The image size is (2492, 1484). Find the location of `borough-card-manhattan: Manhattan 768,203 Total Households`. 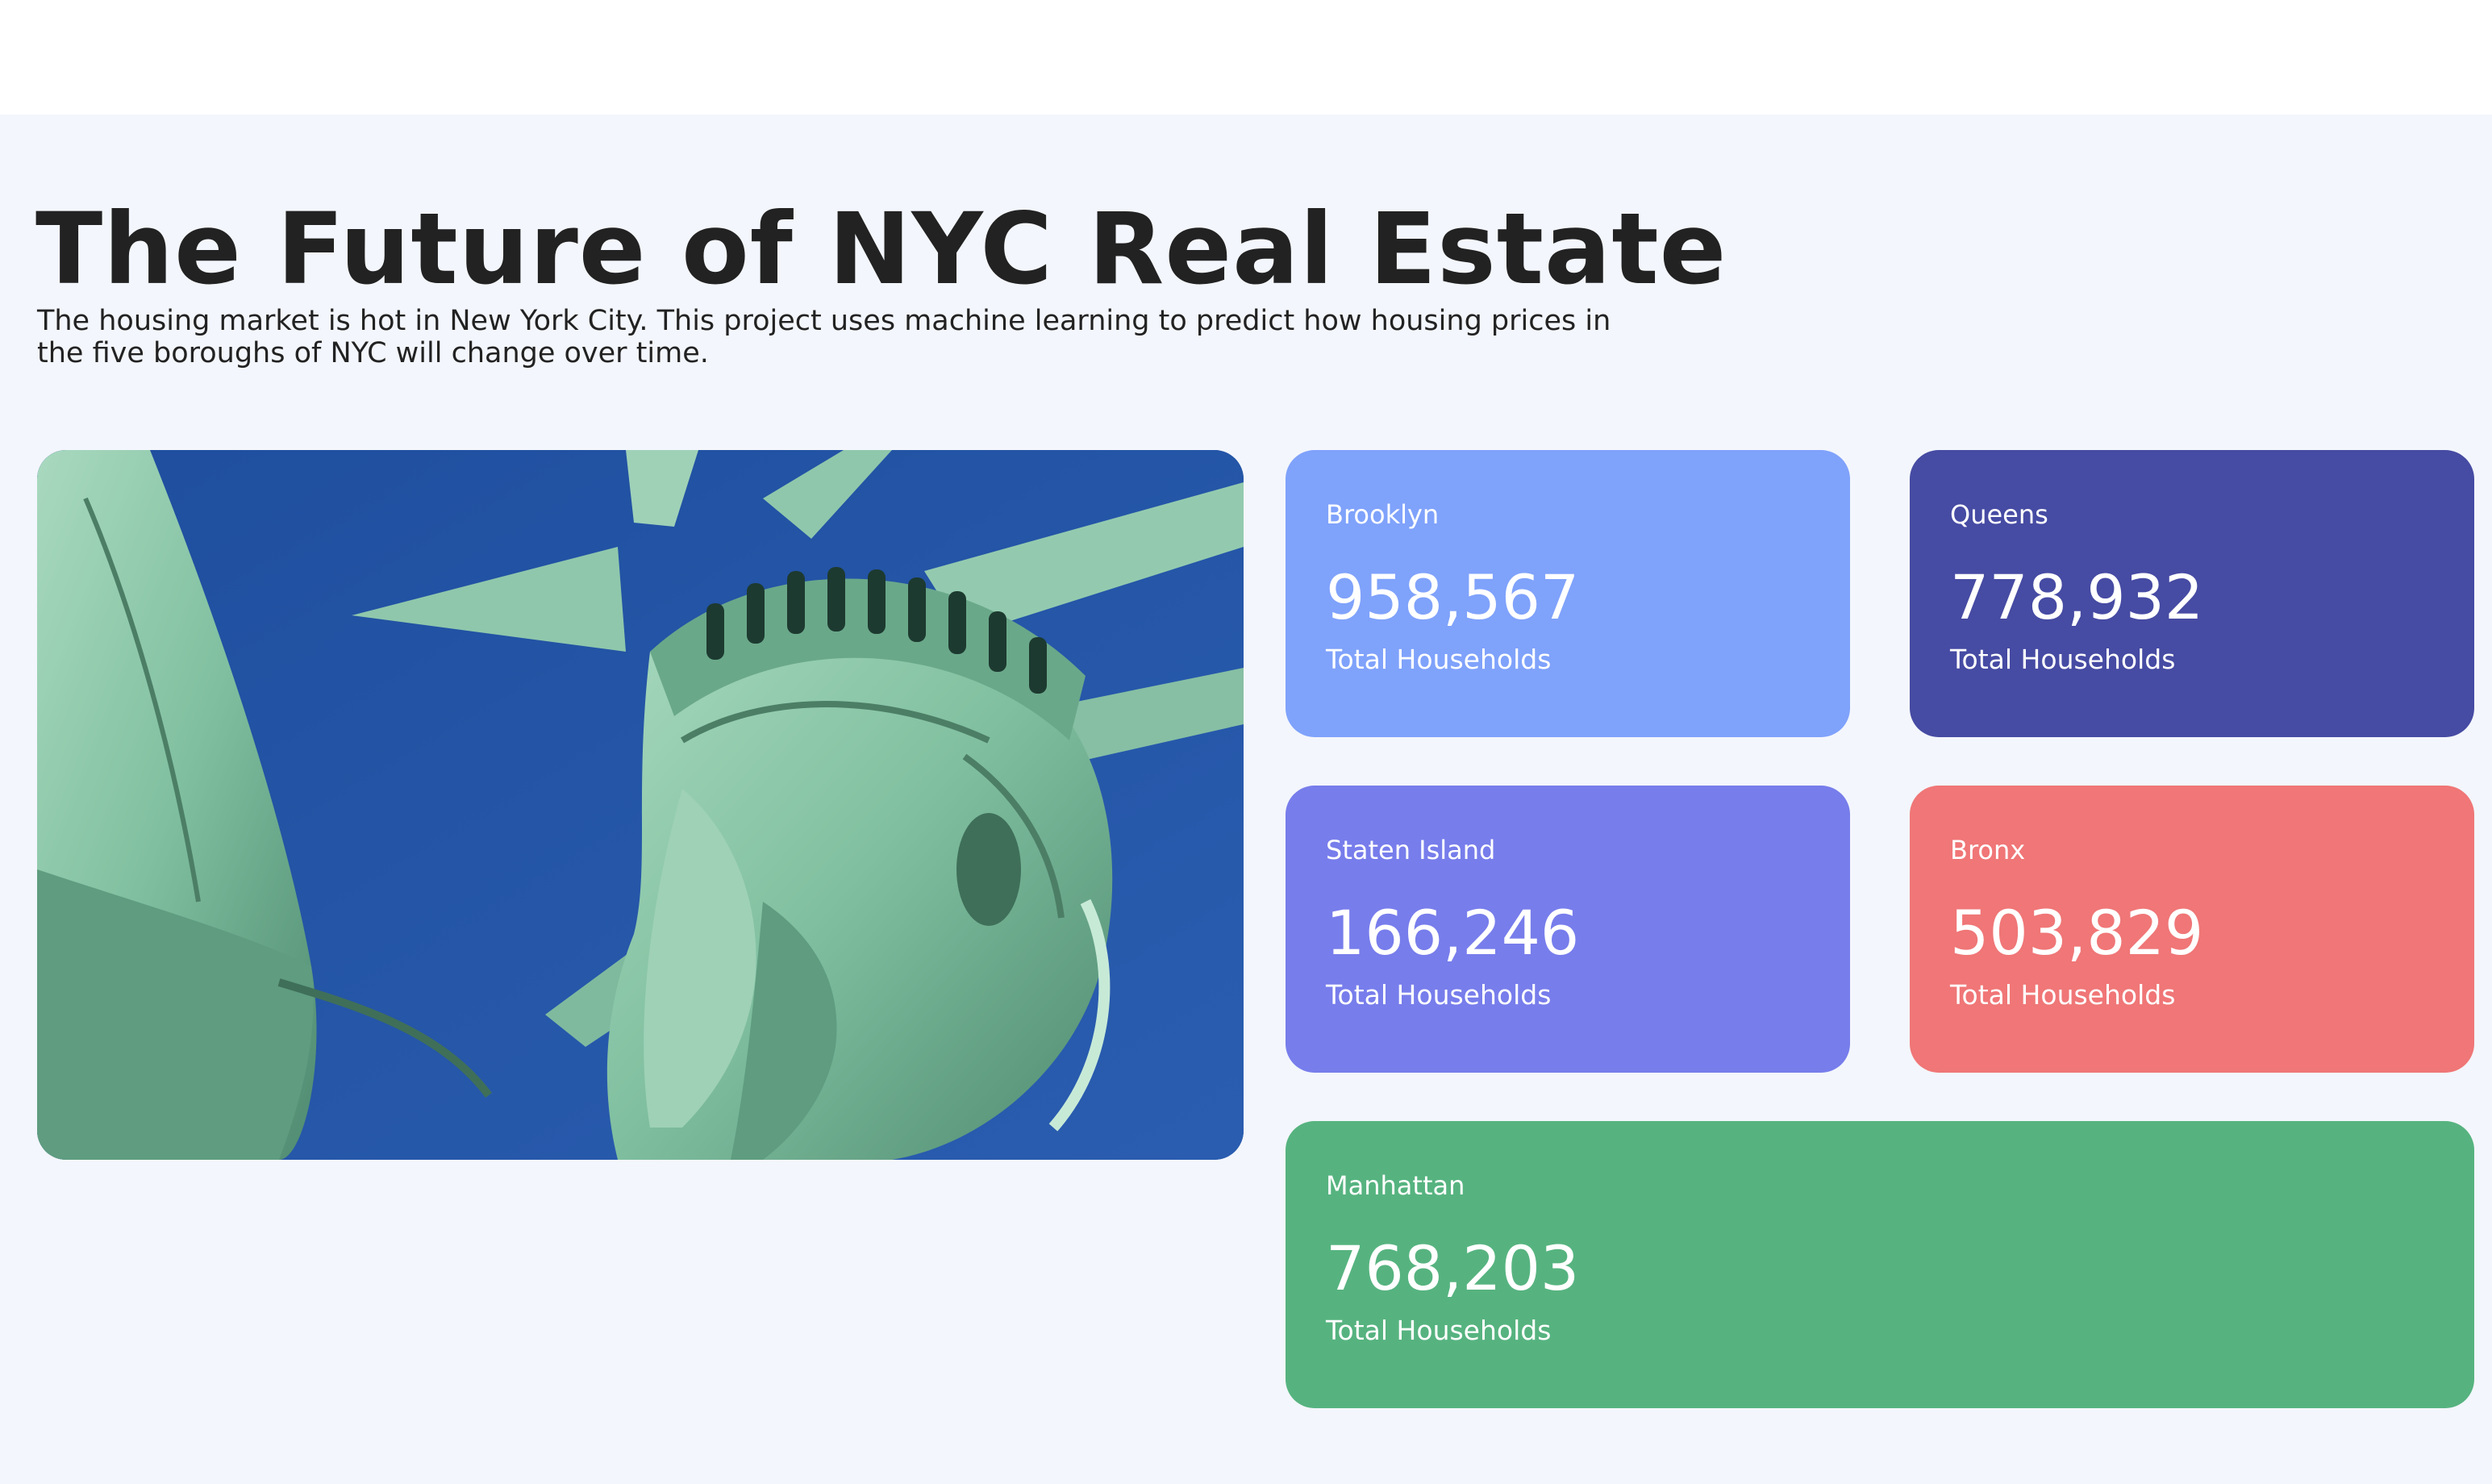

borough-card-manhattan: Manhattan 768,203 Total Households is located at coordinates (1880, 1264).